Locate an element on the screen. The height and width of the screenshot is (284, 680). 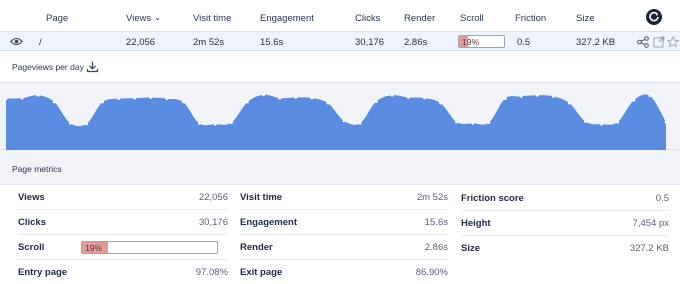
open-external-icon is located at coordinates (659, 43).